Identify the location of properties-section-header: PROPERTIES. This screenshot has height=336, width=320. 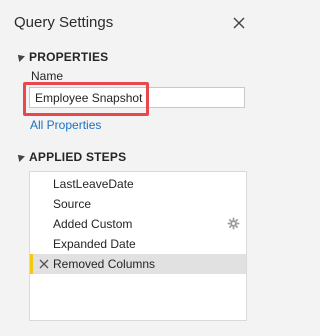
(62, 57).